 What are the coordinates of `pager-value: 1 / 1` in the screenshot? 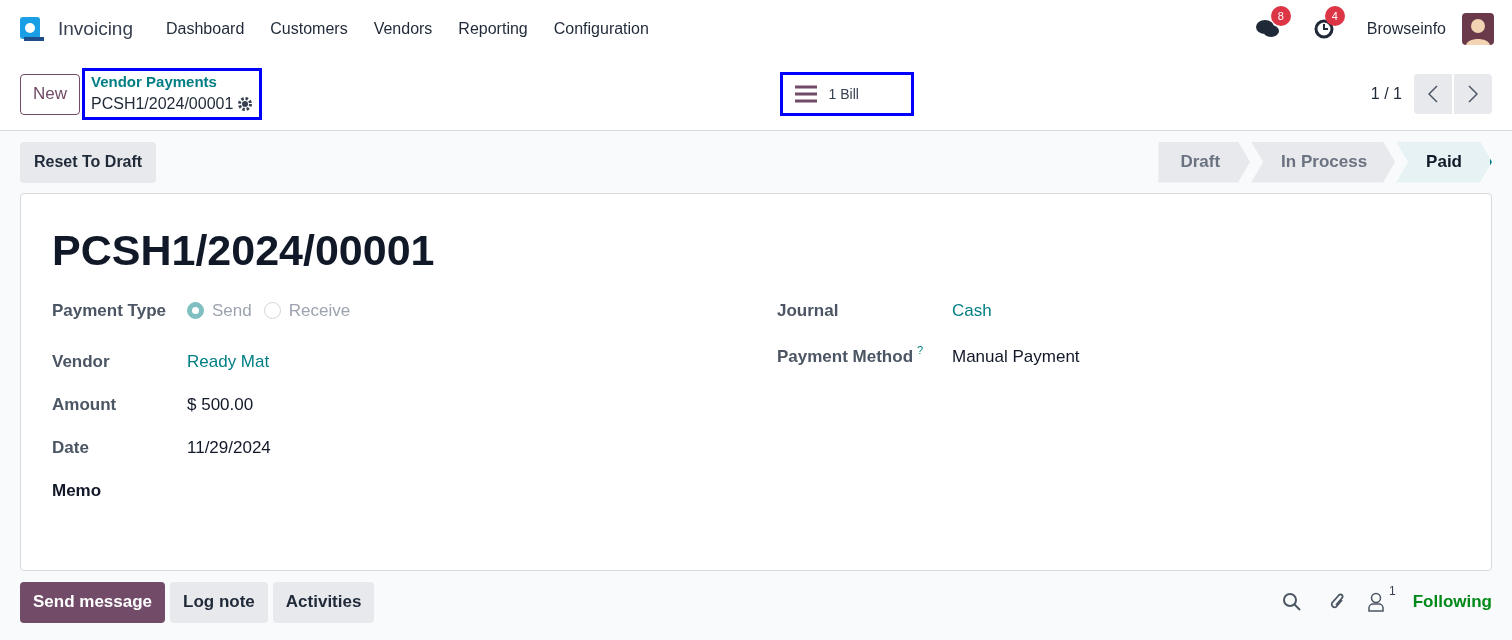 It's located at (1386, 94).